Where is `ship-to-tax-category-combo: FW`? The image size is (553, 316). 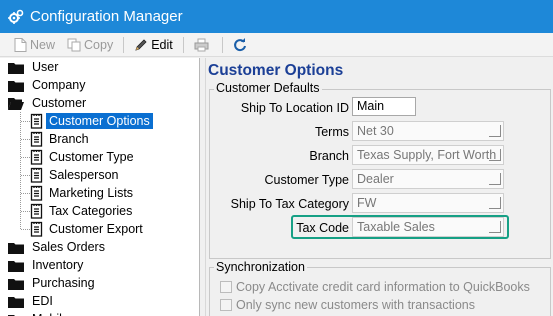 ship-to-tax-category-combo: FW is located at coordinates (428, 203).